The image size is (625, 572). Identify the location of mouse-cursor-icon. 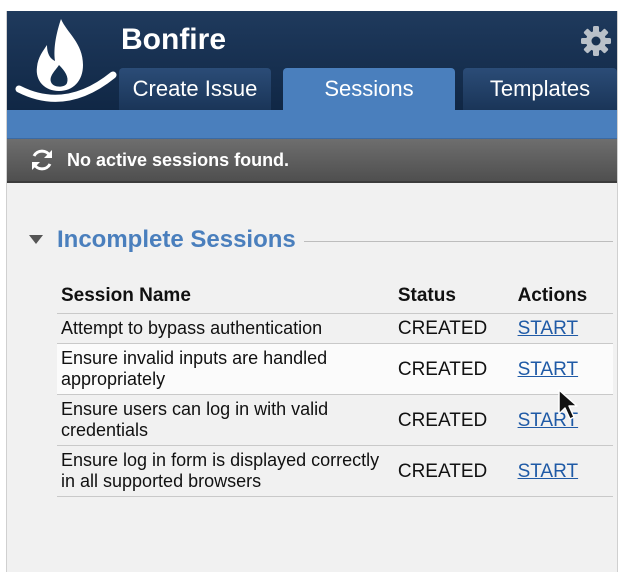
(568, 404).